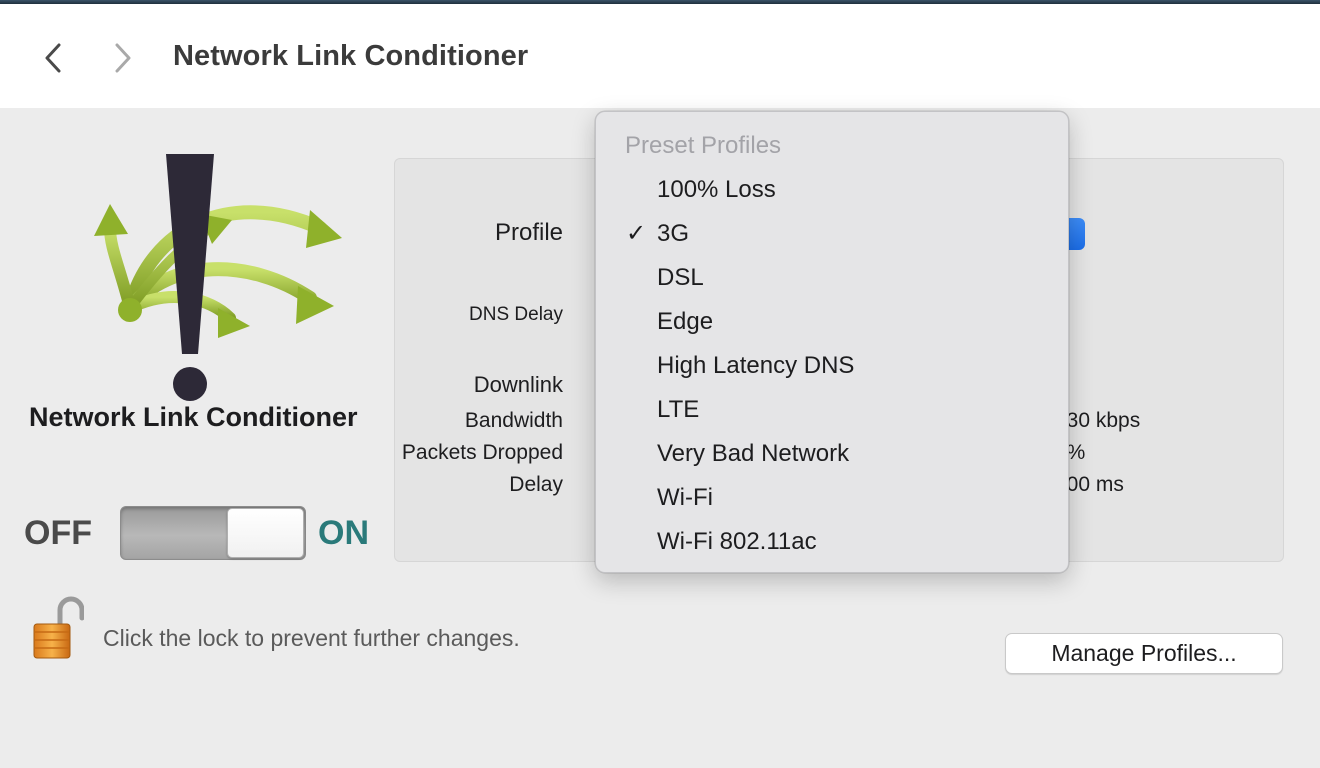 The height and width of the screenshot is (768, 1320). I want to click on dns-delay-label: DNS Delay, so click(516, 314).